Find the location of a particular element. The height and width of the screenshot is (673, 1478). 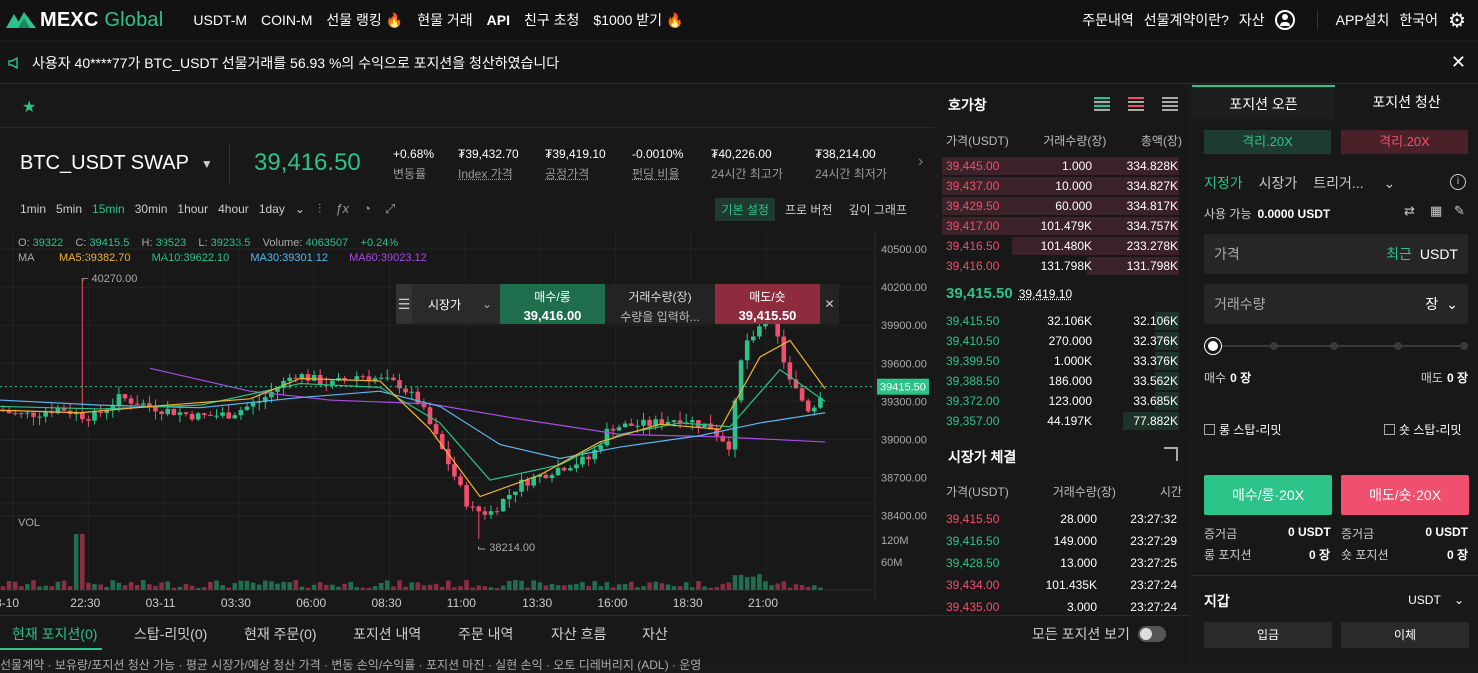

tab-stop-limit: 스탑-리밋(0) is located at coordinates (170, 634).